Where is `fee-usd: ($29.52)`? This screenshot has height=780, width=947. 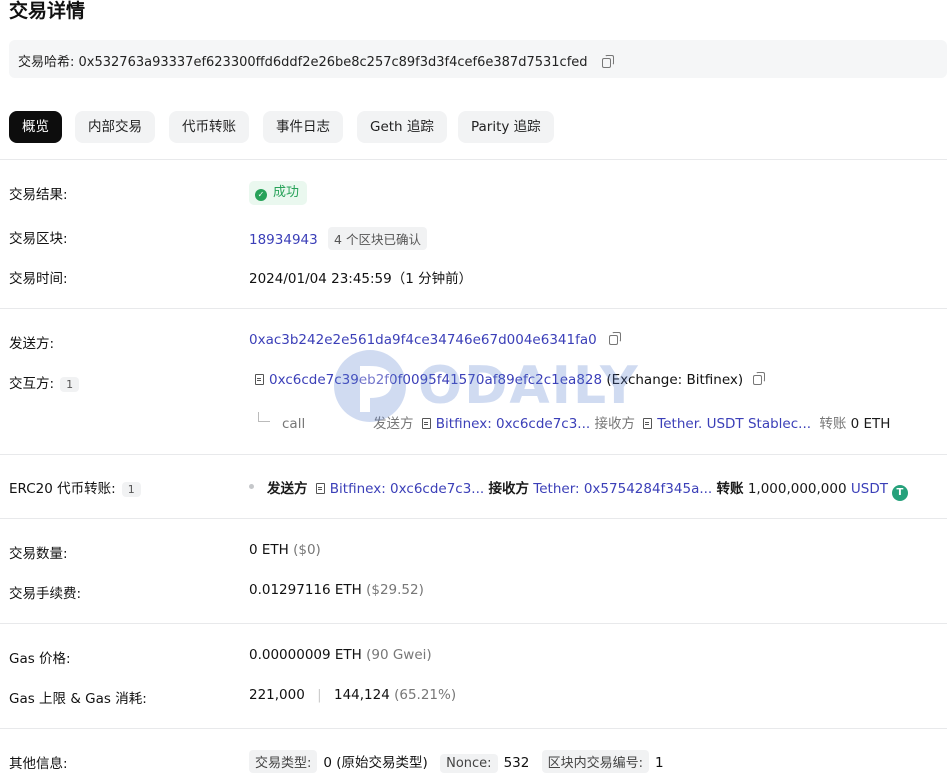
fee-usd: ($29.52) is located at coordinates (395, 590).